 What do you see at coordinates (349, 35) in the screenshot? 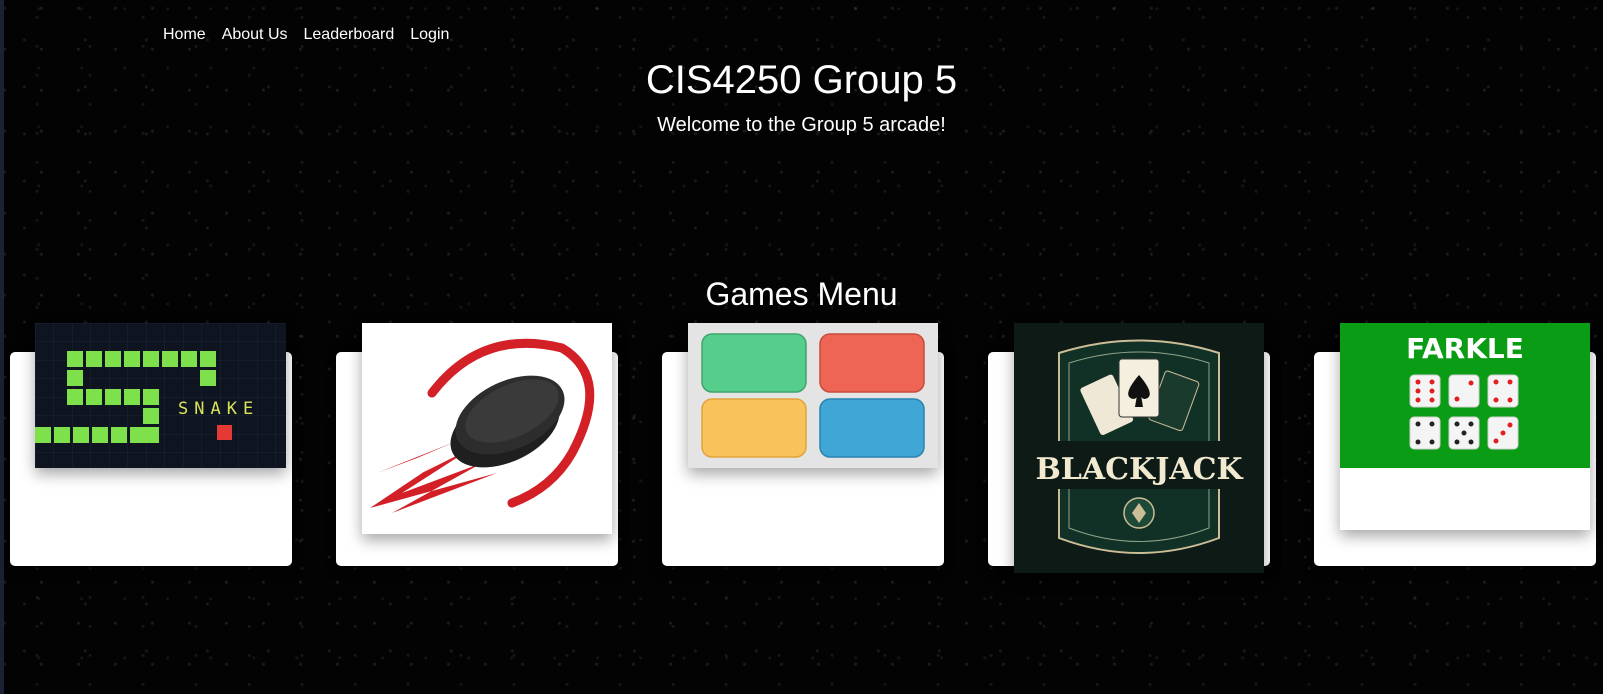
I see `nav-leaderboard: Leaderboard` at bounding box center [349, 35].